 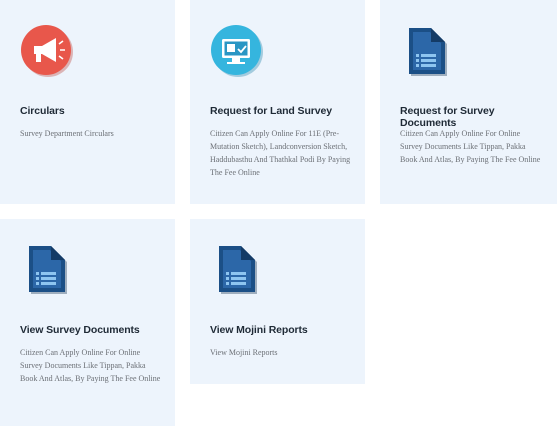 What do you see at coordinates (473, 117) in the screenshot?
I see `card-title: Request for Survey Documents` at bounding box center [473, 117].